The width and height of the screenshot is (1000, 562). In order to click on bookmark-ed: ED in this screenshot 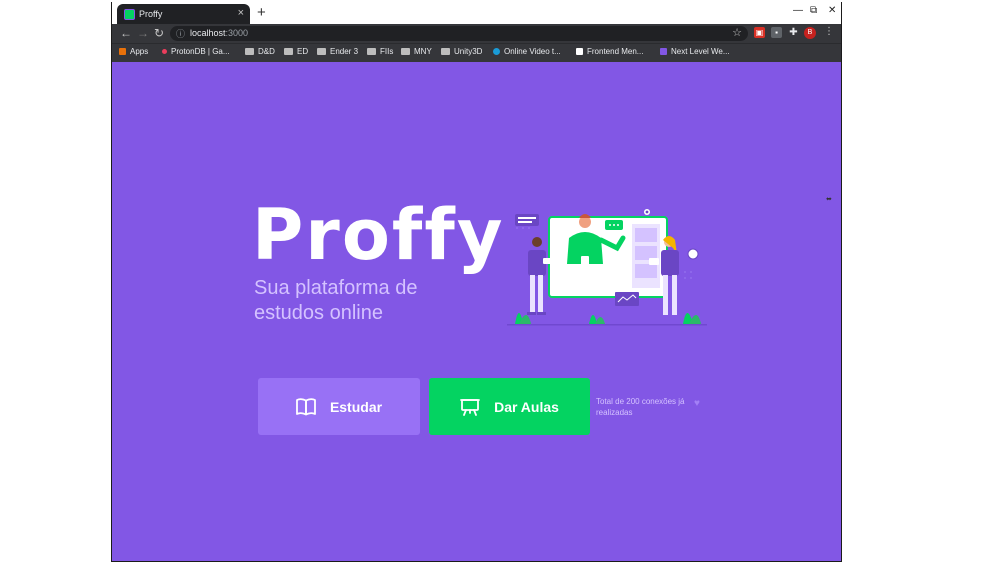, I will do `click(296, 51)`.